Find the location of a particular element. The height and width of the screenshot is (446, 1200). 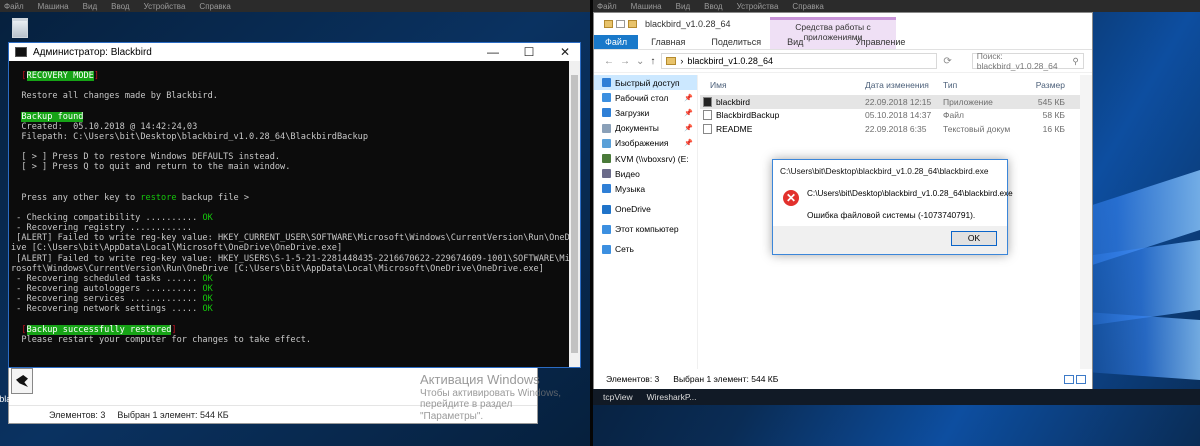

column-size: Размер is located at coordinates (1042, 85).